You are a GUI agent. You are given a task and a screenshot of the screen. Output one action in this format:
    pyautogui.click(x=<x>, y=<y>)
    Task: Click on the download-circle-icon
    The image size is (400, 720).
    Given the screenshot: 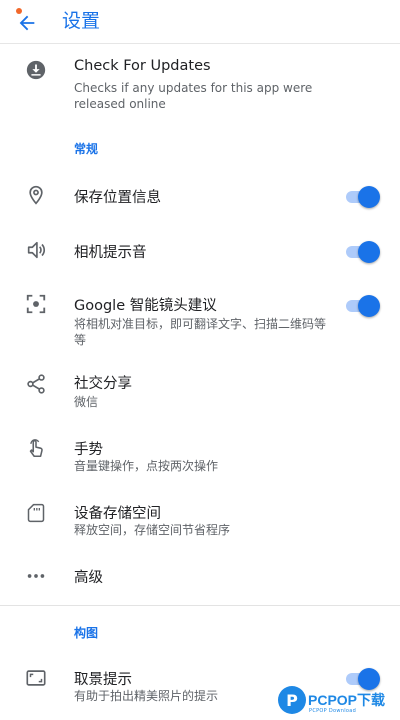 What is the action you would take?
    pyautogui.click(x=36, y=70)
    